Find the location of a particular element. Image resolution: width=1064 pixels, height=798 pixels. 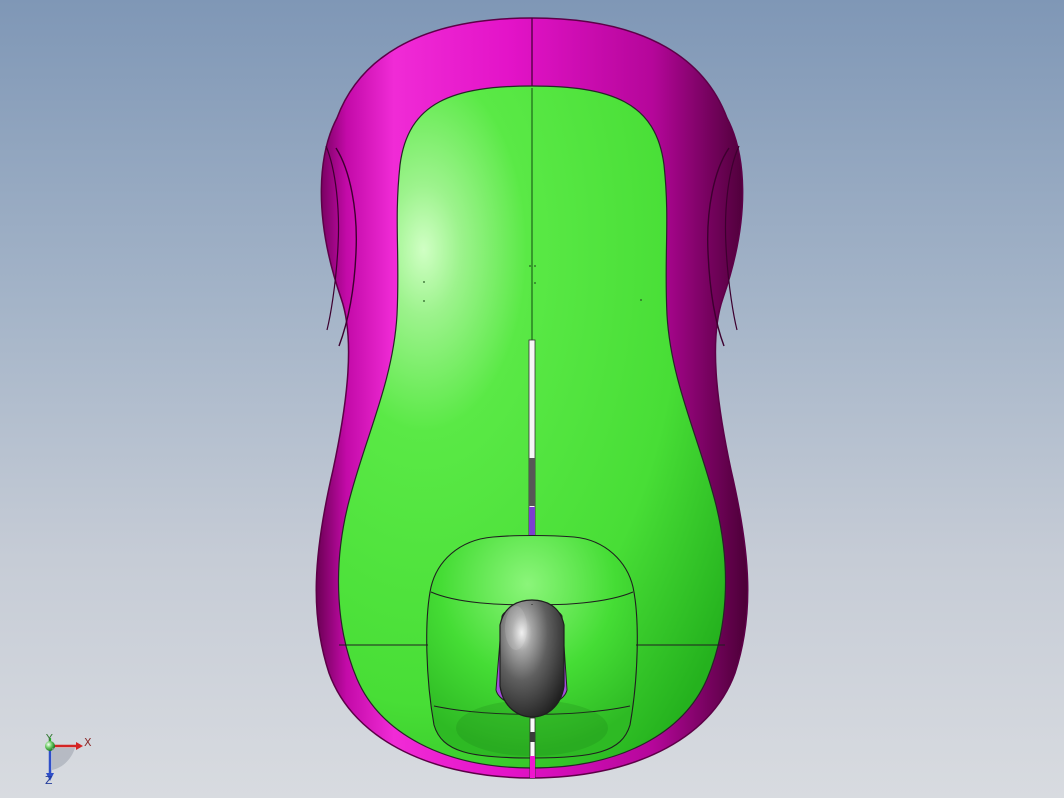

scroll-wheel-highlight is located at coordinates (516, 628).